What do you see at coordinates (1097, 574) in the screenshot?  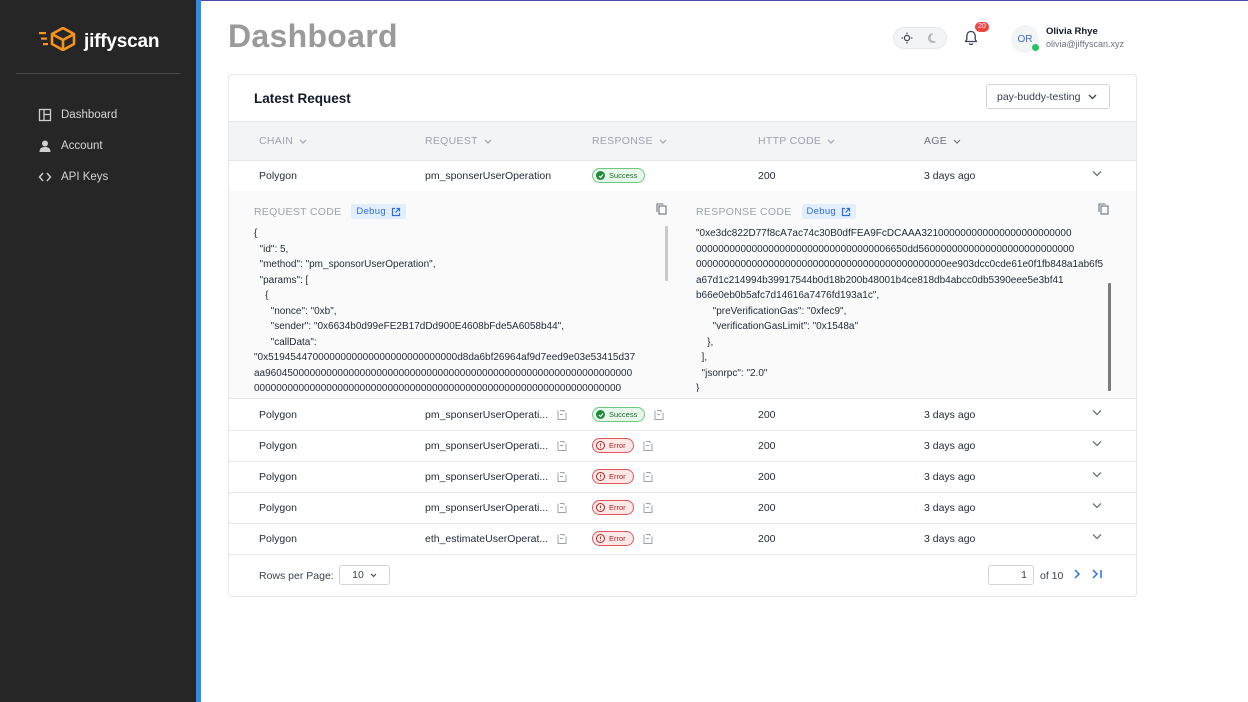 I see `last-page-icon` at bounding box center [1097, 574].